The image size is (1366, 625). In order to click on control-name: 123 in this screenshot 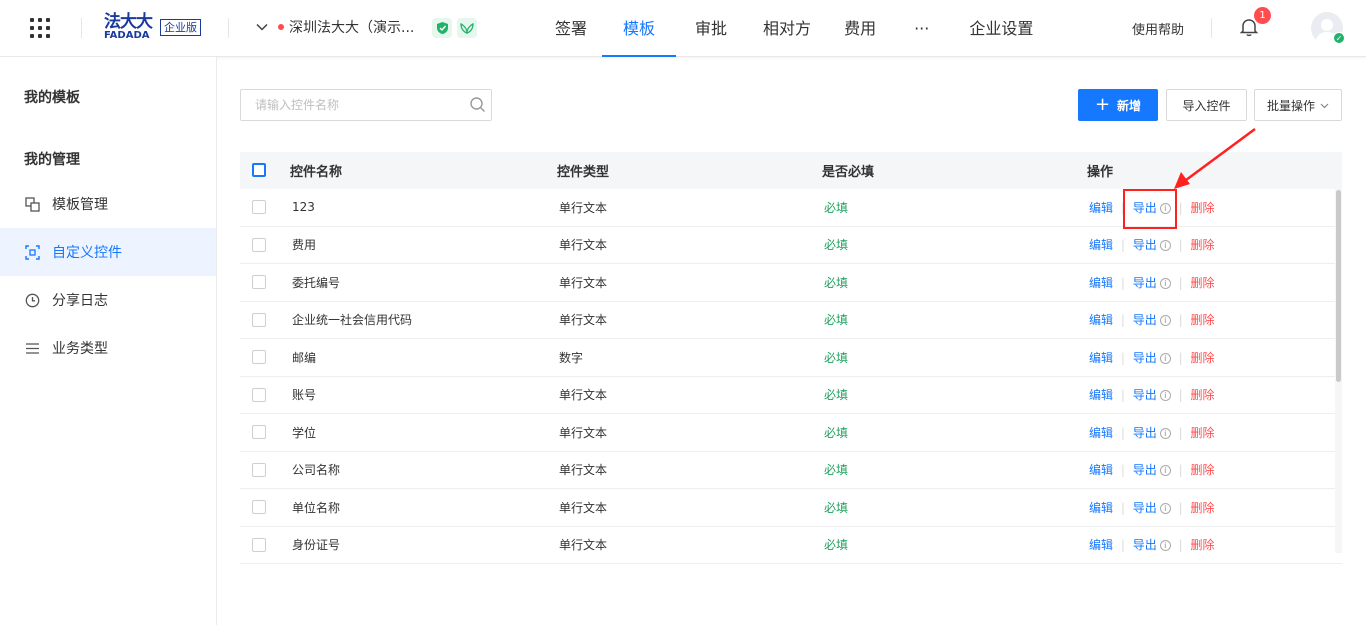, I will do `click(303, 207)`.